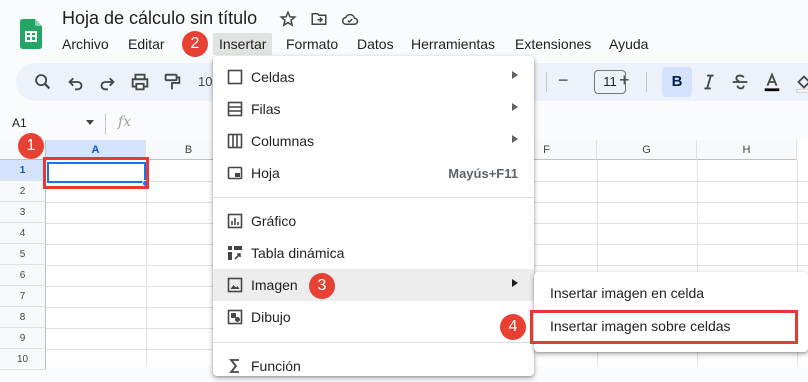 Image resolution: width=808 pixels, height=382 pixels. I want to click on row-header-6: 6, so click(23, 275).